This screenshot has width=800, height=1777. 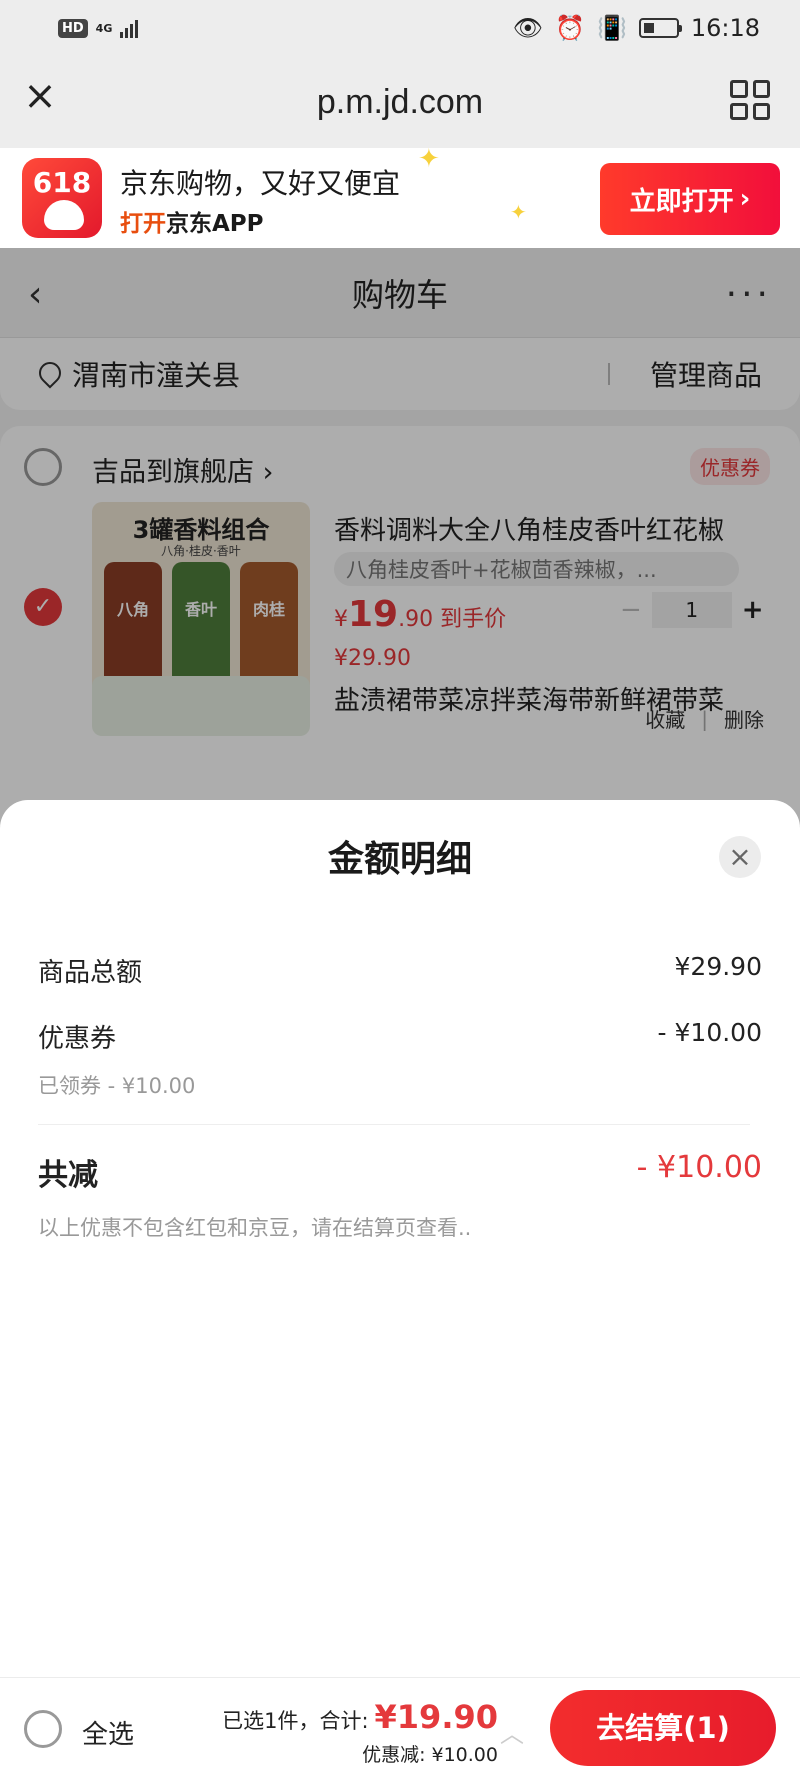 I want to click on discount-summary: 优惠减: ¥10.00, so click(x=430, y=1755).